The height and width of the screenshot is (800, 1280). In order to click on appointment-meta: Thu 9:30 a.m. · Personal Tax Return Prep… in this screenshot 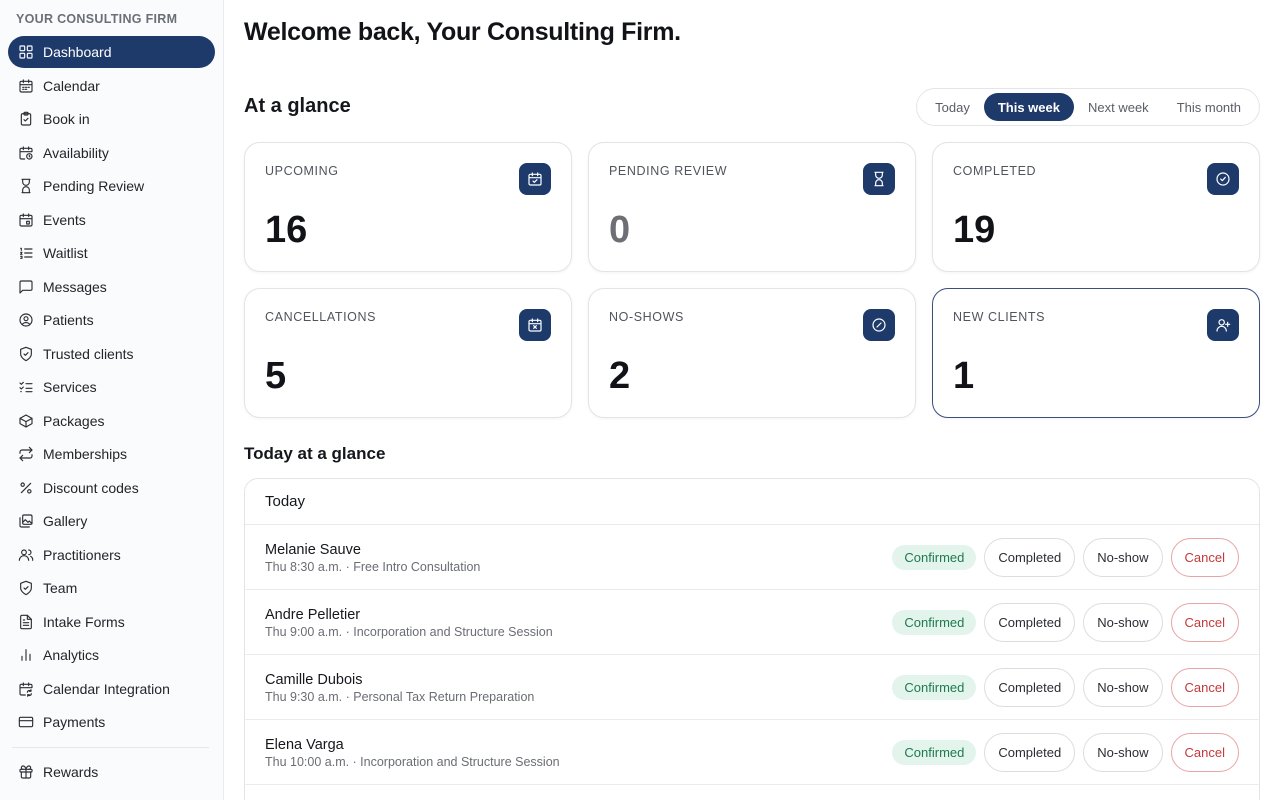, I will do `click(400, 697)`.